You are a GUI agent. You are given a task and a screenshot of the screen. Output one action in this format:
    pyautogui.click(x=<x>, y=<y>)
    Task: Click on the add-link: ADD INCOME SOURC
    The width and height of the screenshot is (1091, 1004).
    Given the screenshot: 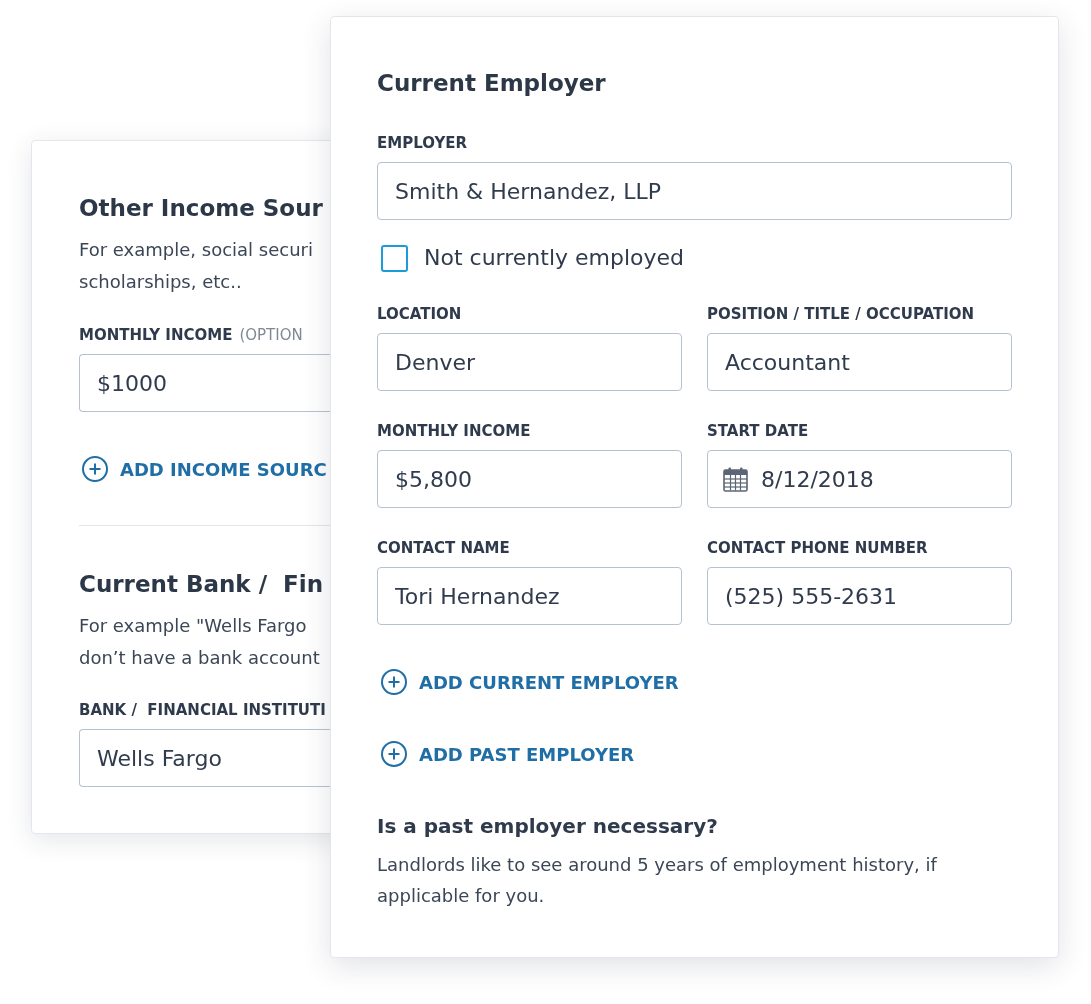 What is the action you would take?
    pyautogui.click(x=204, y=469)
    